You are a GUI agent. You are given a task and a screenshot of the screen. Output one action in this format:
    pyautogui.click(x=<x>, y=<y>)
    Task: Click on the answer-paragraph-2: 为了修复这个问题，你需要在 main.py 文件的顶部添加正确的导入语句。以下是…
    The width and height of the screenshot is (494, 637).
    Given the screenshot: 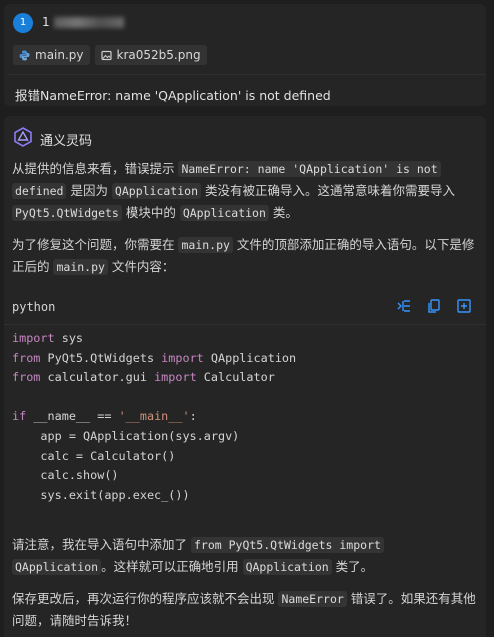 What is the action you would take?
    pyautogui.click(x=243, y=256)
    